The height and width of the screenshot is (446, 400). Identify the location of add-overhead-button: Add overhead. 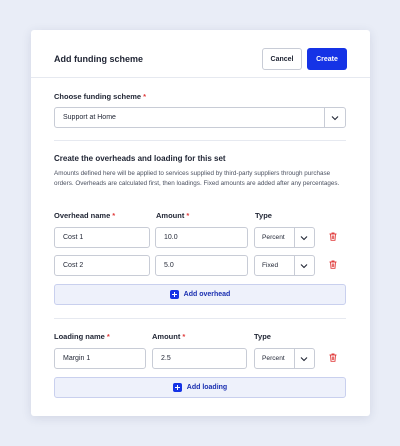
(200, 294).